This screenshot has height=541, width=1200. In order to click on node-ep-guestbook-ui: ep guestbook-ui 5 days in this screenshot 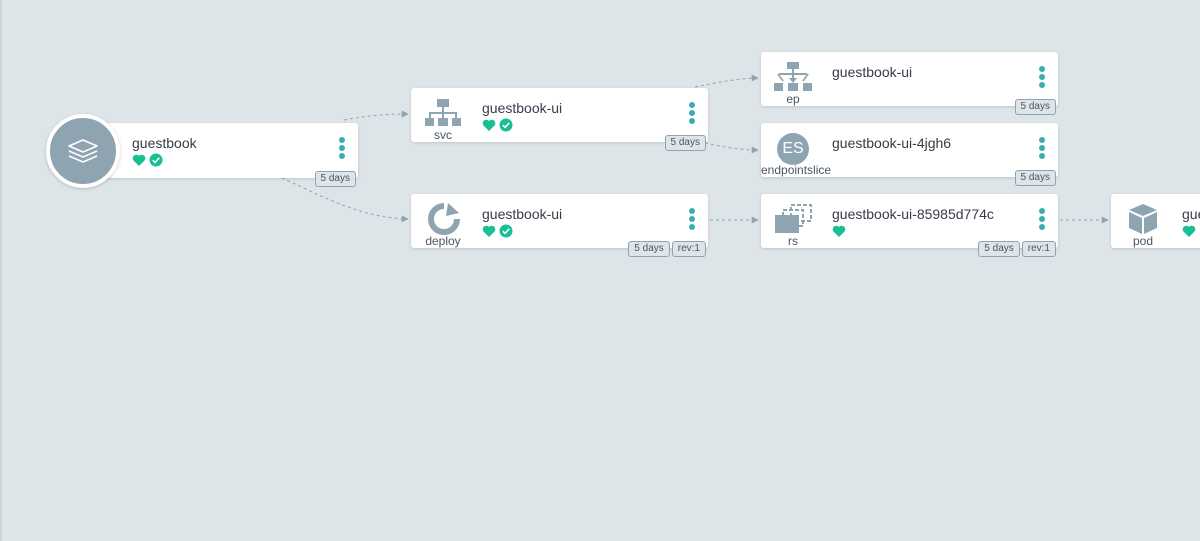, I will do `click(909, 83)`.